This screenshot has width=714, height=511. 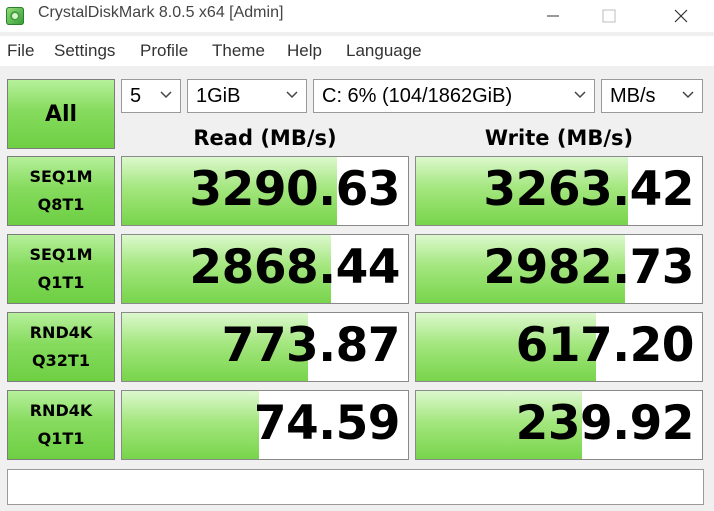 I want to click on read-result-seq1m-q1t1: 2868.44, so click(x=265, y=269).